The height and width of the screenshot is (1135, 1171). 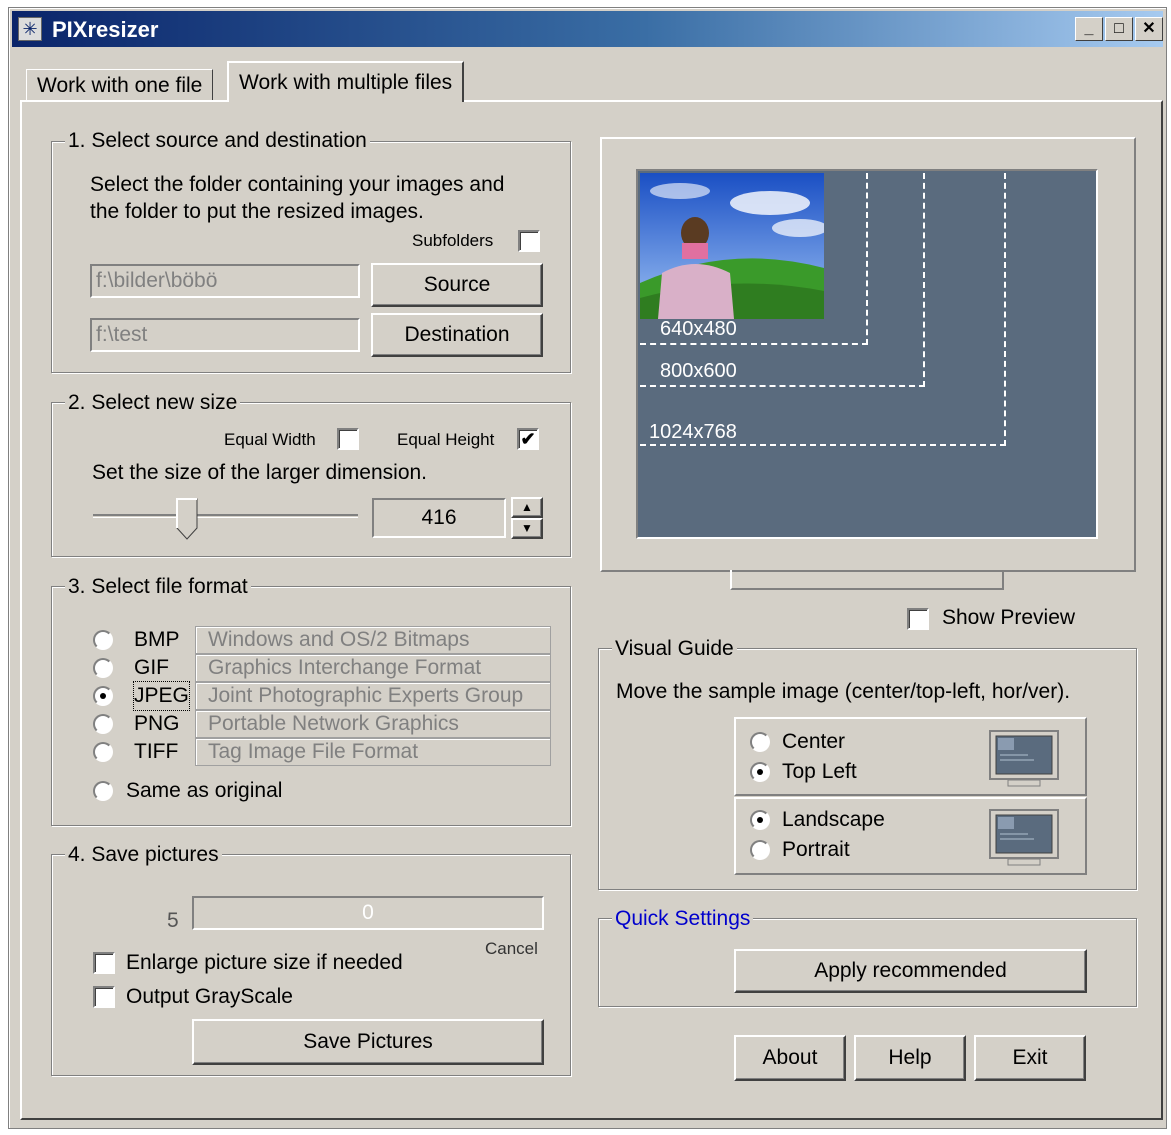 I want to click on orientation-portrait-label: Portrait, so click(x=816, y=850).